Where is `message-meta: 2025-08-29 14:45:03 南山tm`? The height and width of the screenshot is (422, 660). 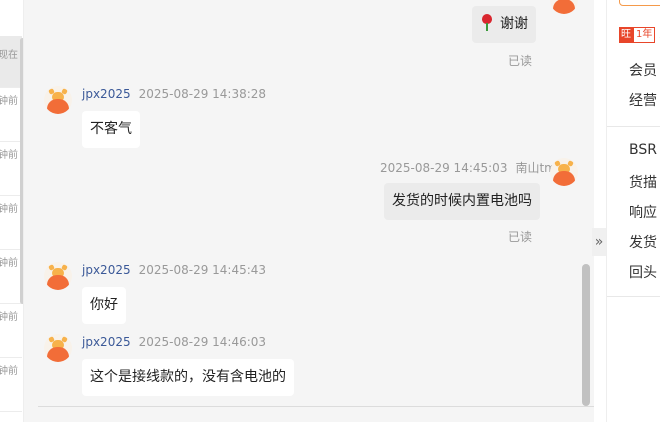 message-meta: 2025-08-29 14:45:03 南山tm is located at coordinates (468, 167).